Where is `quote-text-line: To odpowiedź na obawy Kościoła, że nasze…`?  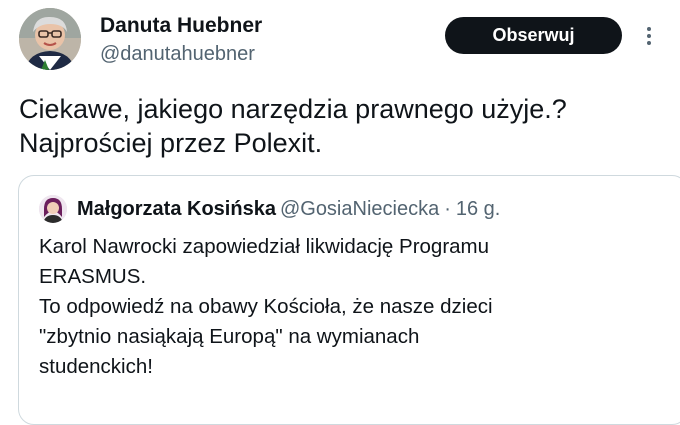
quote-text-line: To odpowiedź na obawy Kościoła, że nasze… is located at coordinates (266, 306).